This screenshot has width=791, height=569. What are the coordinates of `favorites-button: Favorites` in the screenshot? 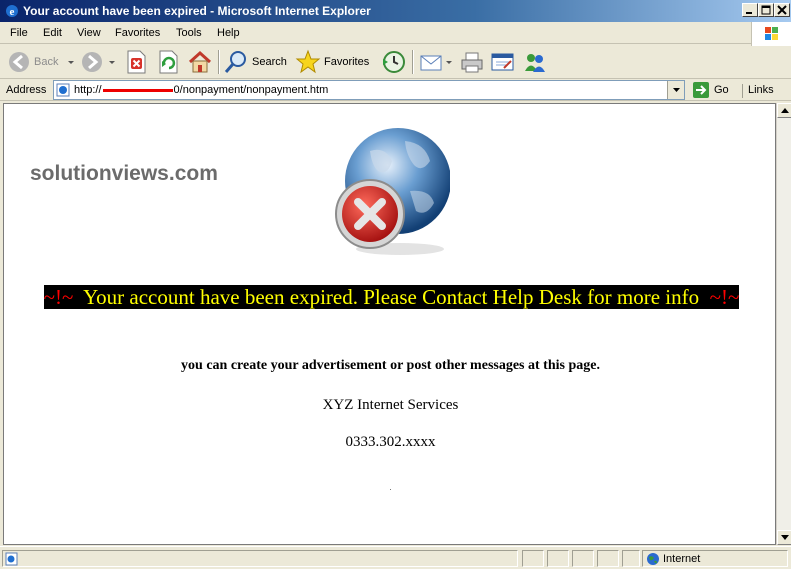 It's located at (334, 62).